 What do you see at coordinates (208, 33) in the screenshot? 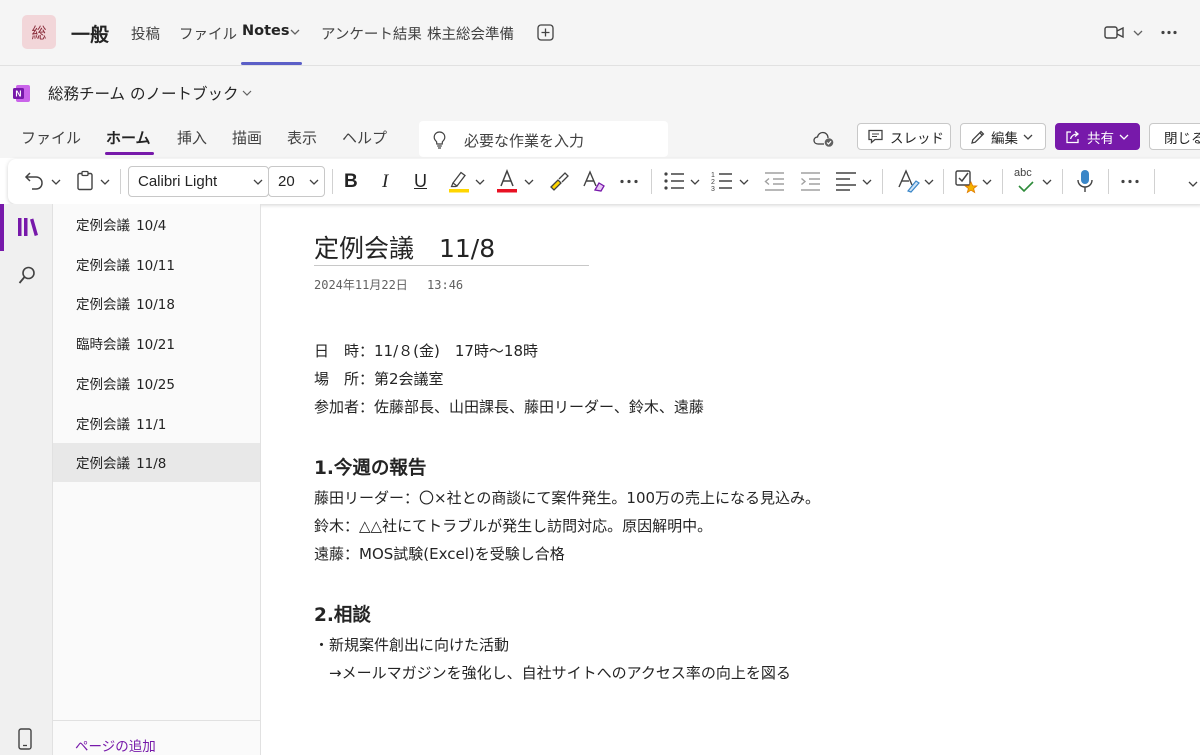
I see `tab-files: ファイル` at bounding box center [208, 33].